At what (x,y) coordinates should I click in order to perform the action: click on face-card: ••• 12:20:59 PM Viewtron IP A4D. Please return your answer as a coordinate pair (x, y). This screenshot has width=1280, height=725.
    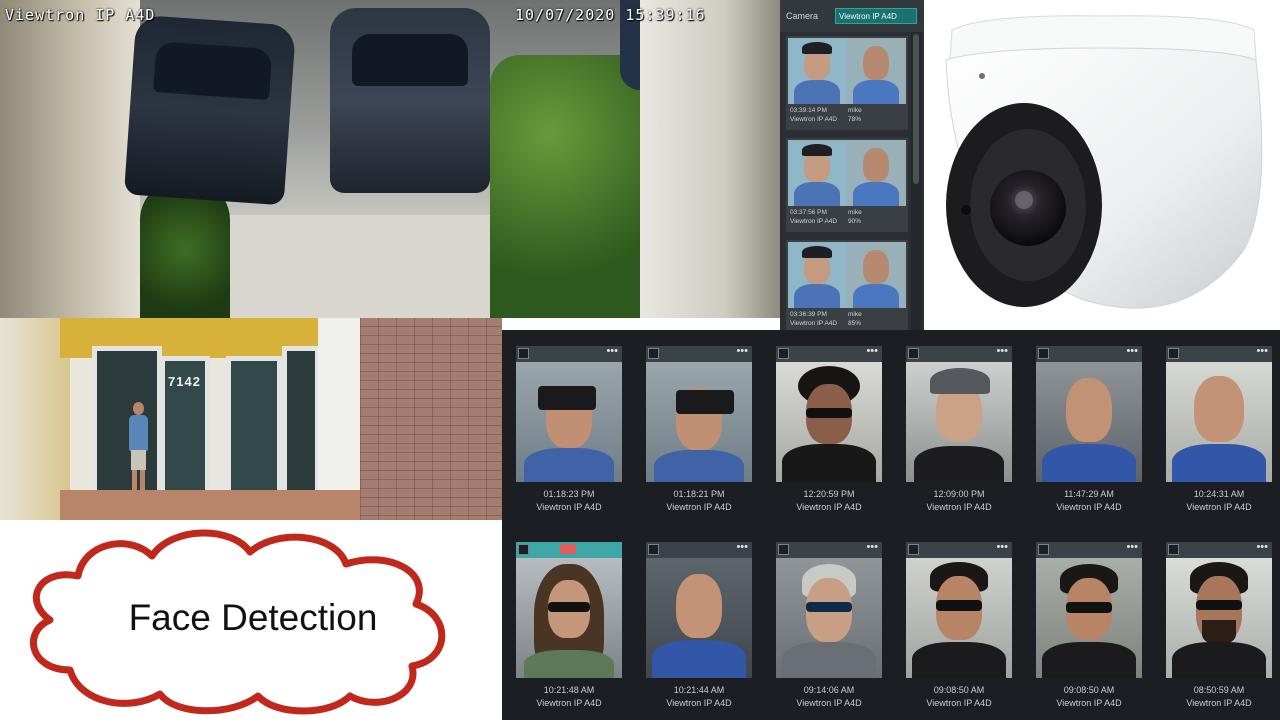
    Looking at the image, I should click on (829, 430).